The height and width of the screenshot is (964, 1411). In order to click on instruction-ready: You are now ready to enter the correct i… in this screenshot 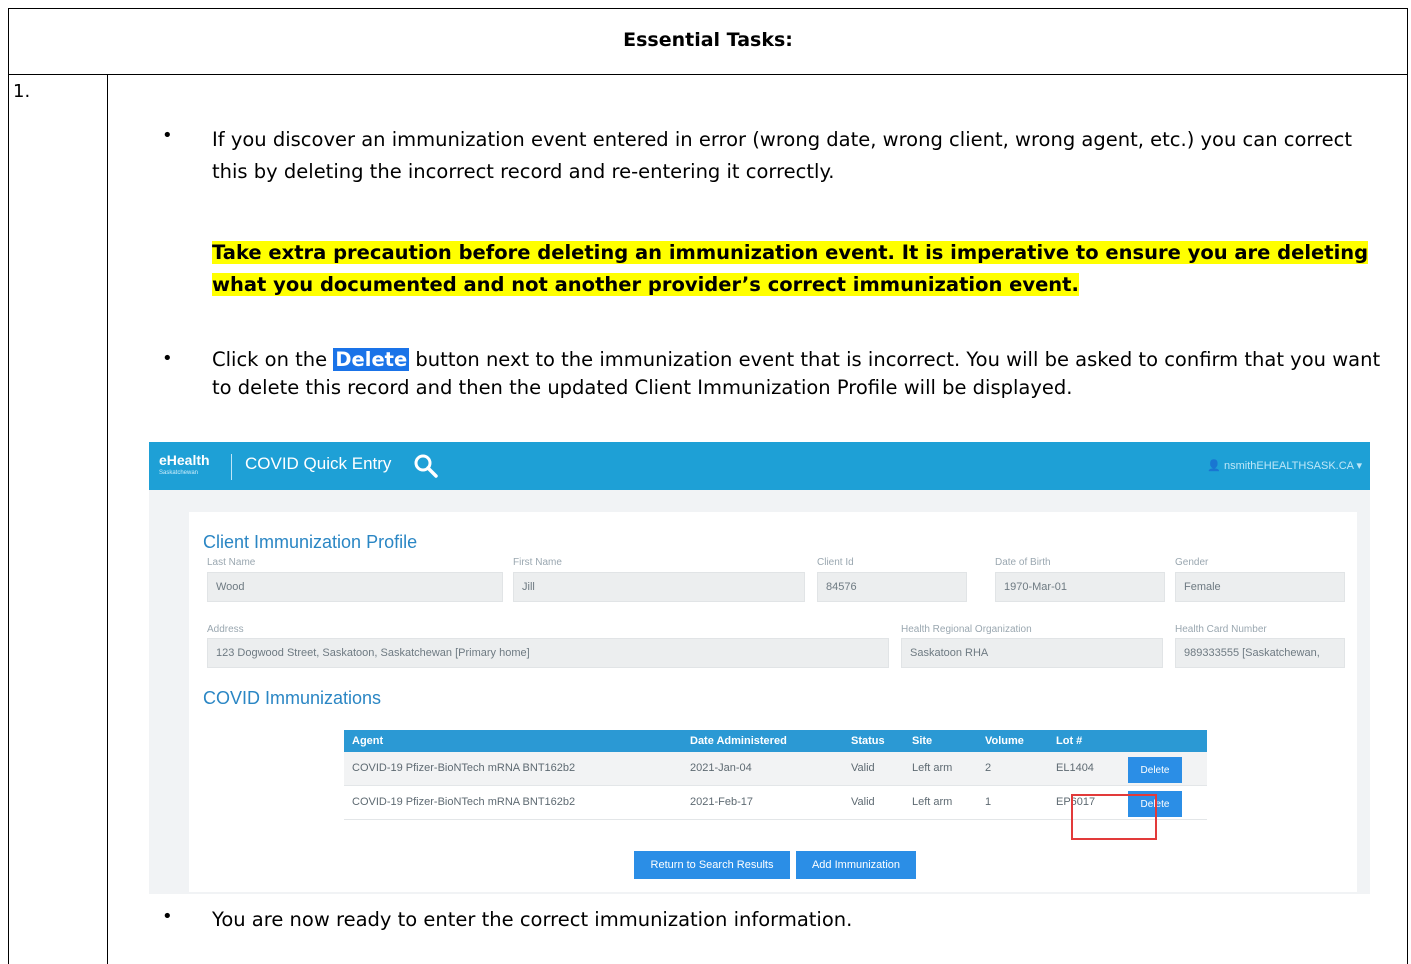, I will do `click(532, 919)`.